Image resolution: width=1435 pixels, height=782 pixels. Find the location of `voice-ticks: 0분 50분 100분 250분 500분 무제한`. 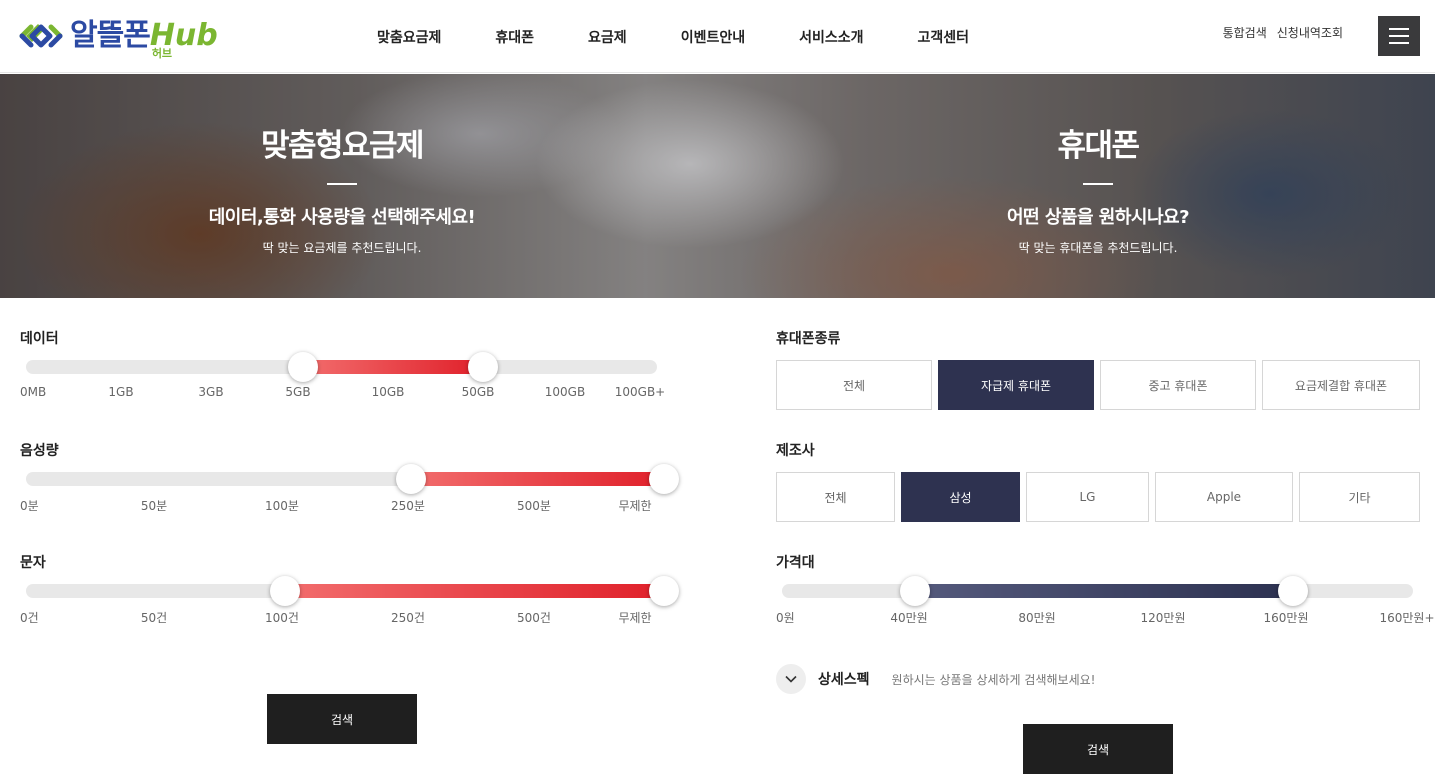

voice-ticks: 0분 50분 100분 250분 500분 무제한 is located at coordinates (350, 505).